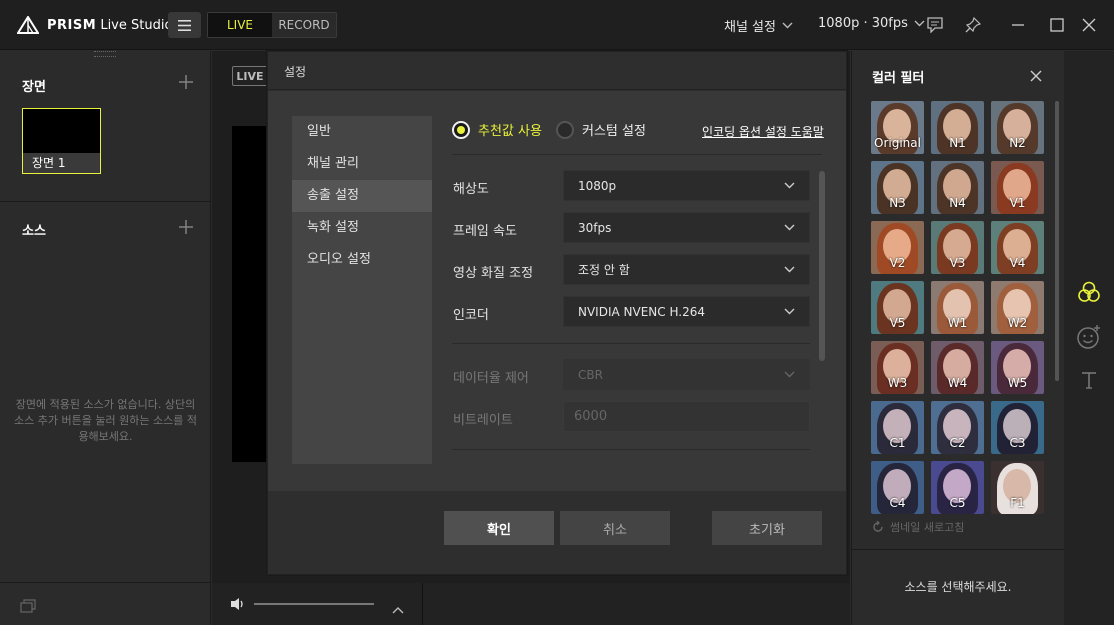 The width and height of the screenshot is (1114, 625). I want to click on filter-label: C2, so click(957, 443).